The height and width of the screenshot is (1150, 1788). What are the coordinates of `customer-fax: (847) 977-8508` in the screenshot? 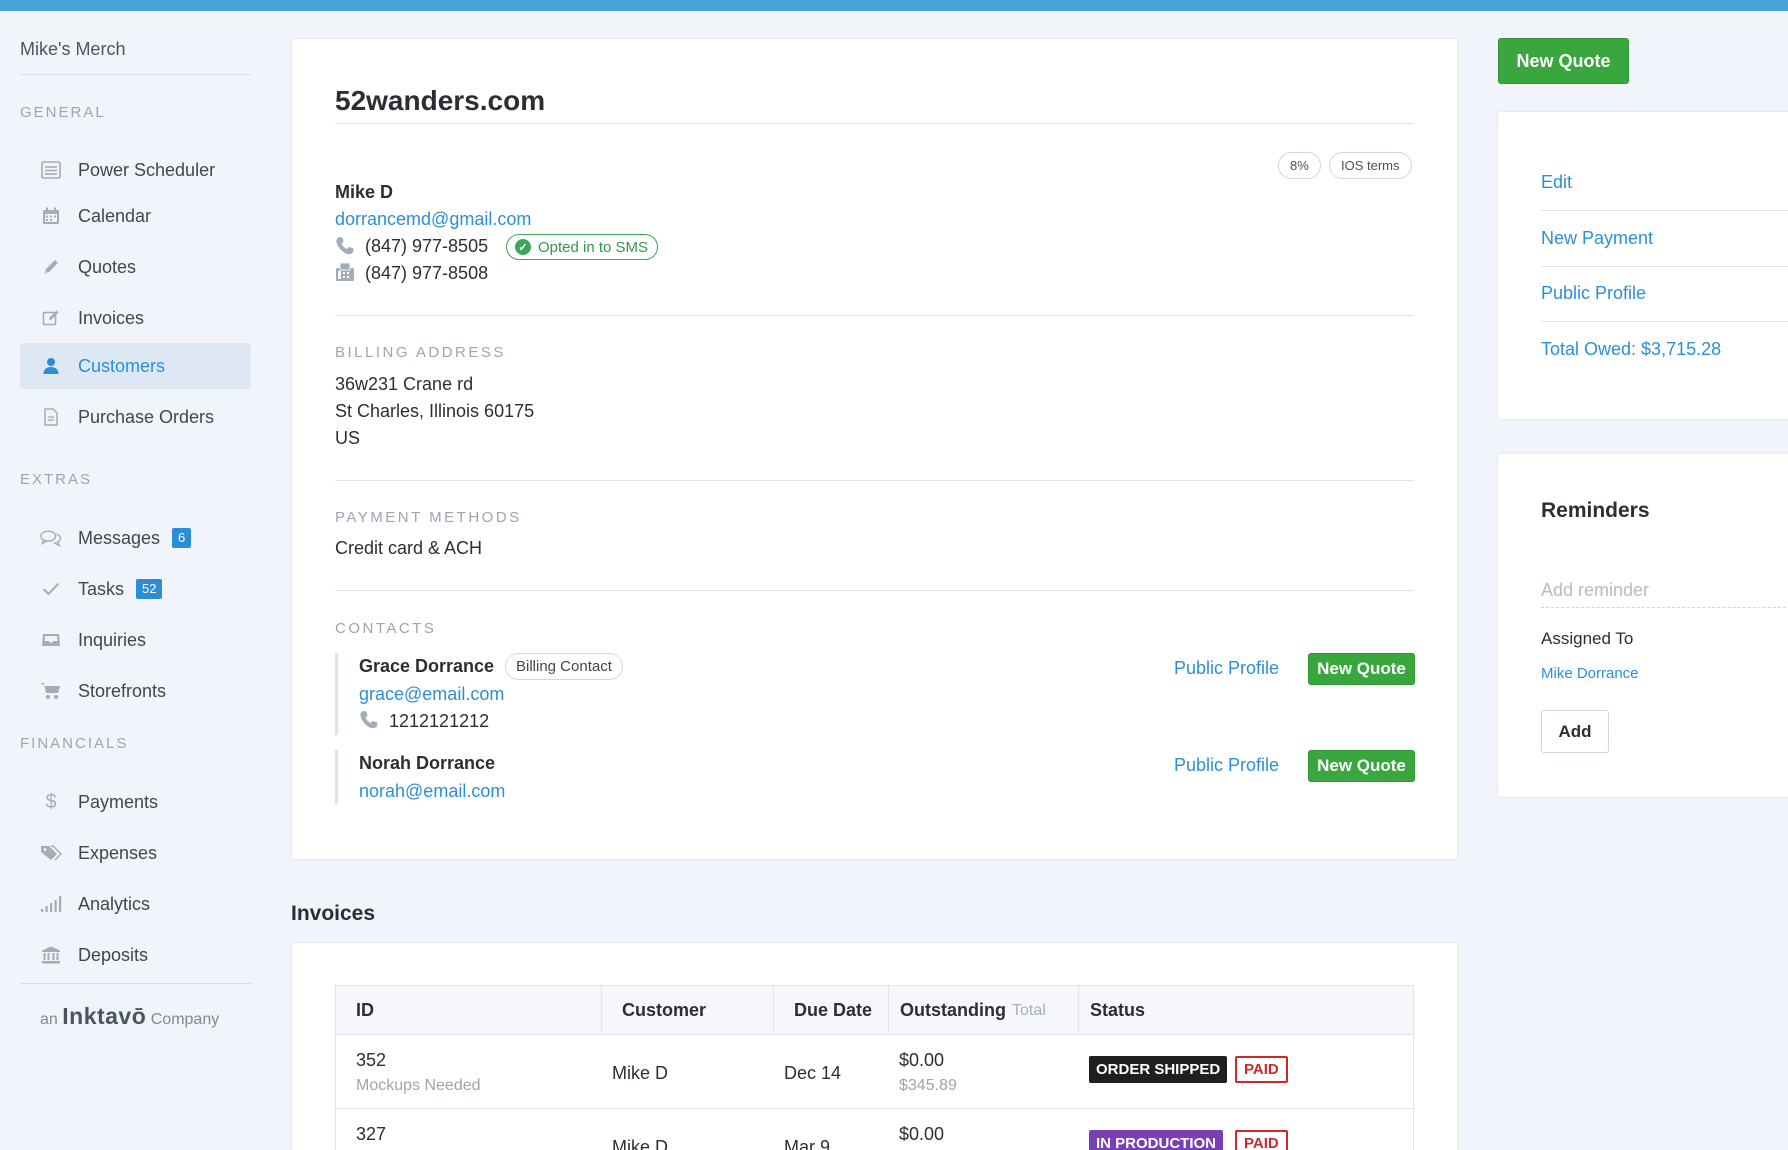 It's located at (427, 273).